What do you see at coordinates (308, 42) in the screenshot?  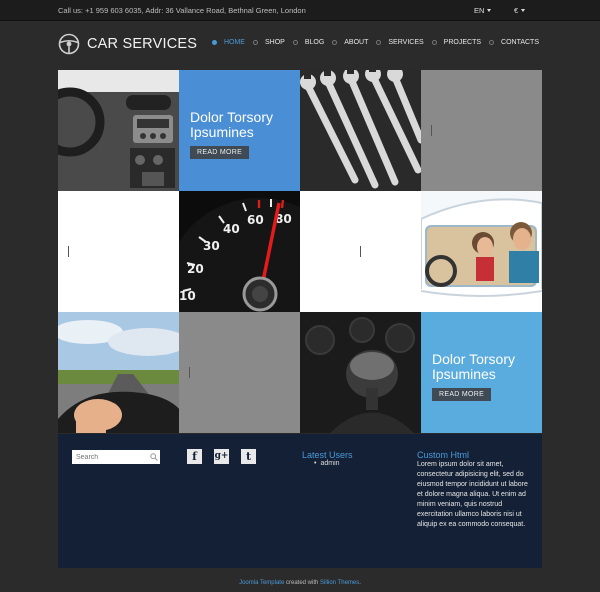 I see `nav-item-blog: BLOG` at bounding box center [308, 42].